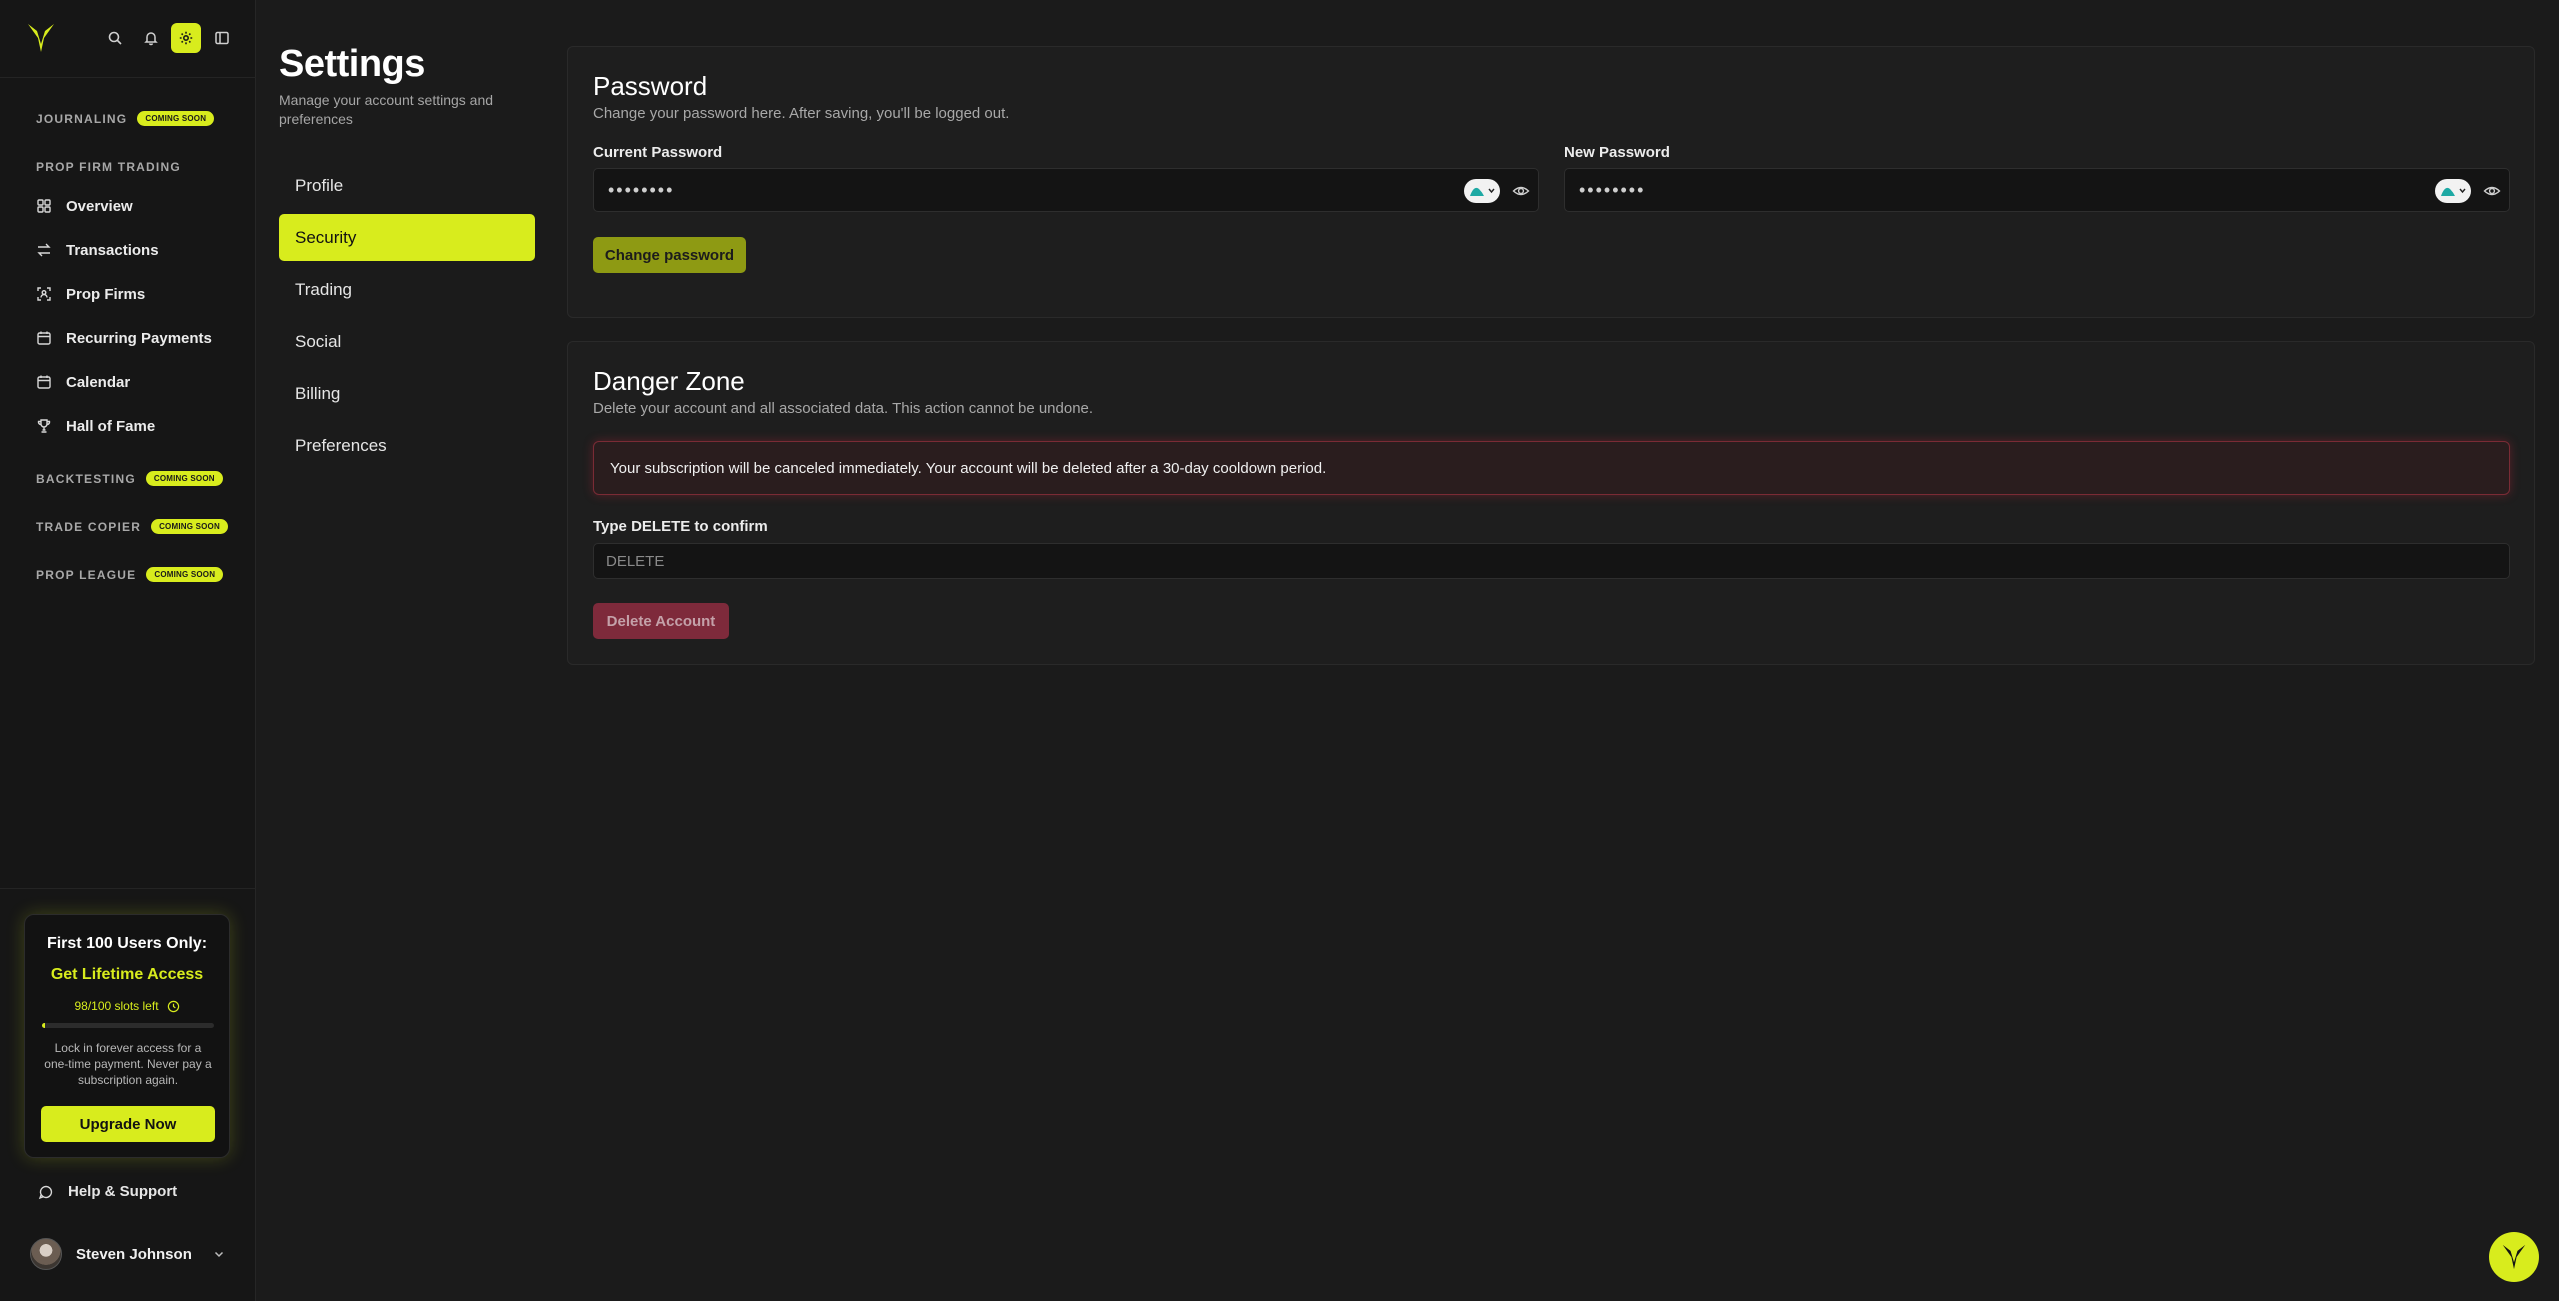 Image resolution: width=2559 pixels, height=1301 pixels. I want to click on gear-icon, so click(186, 38).